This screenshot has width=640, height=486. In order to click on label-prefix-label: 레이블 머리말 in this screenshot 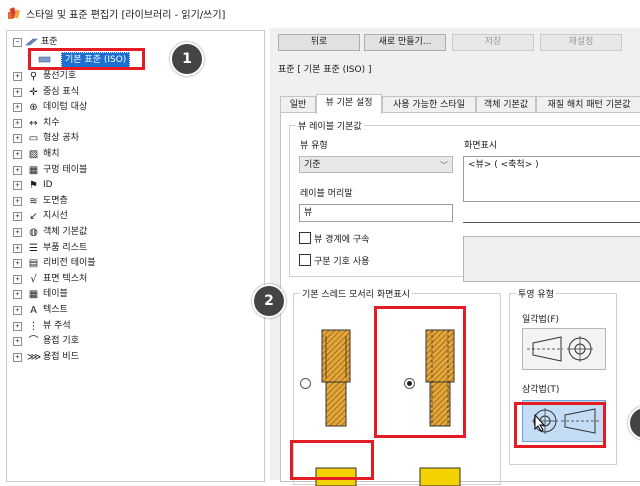, I will do `click(326, 194)`.